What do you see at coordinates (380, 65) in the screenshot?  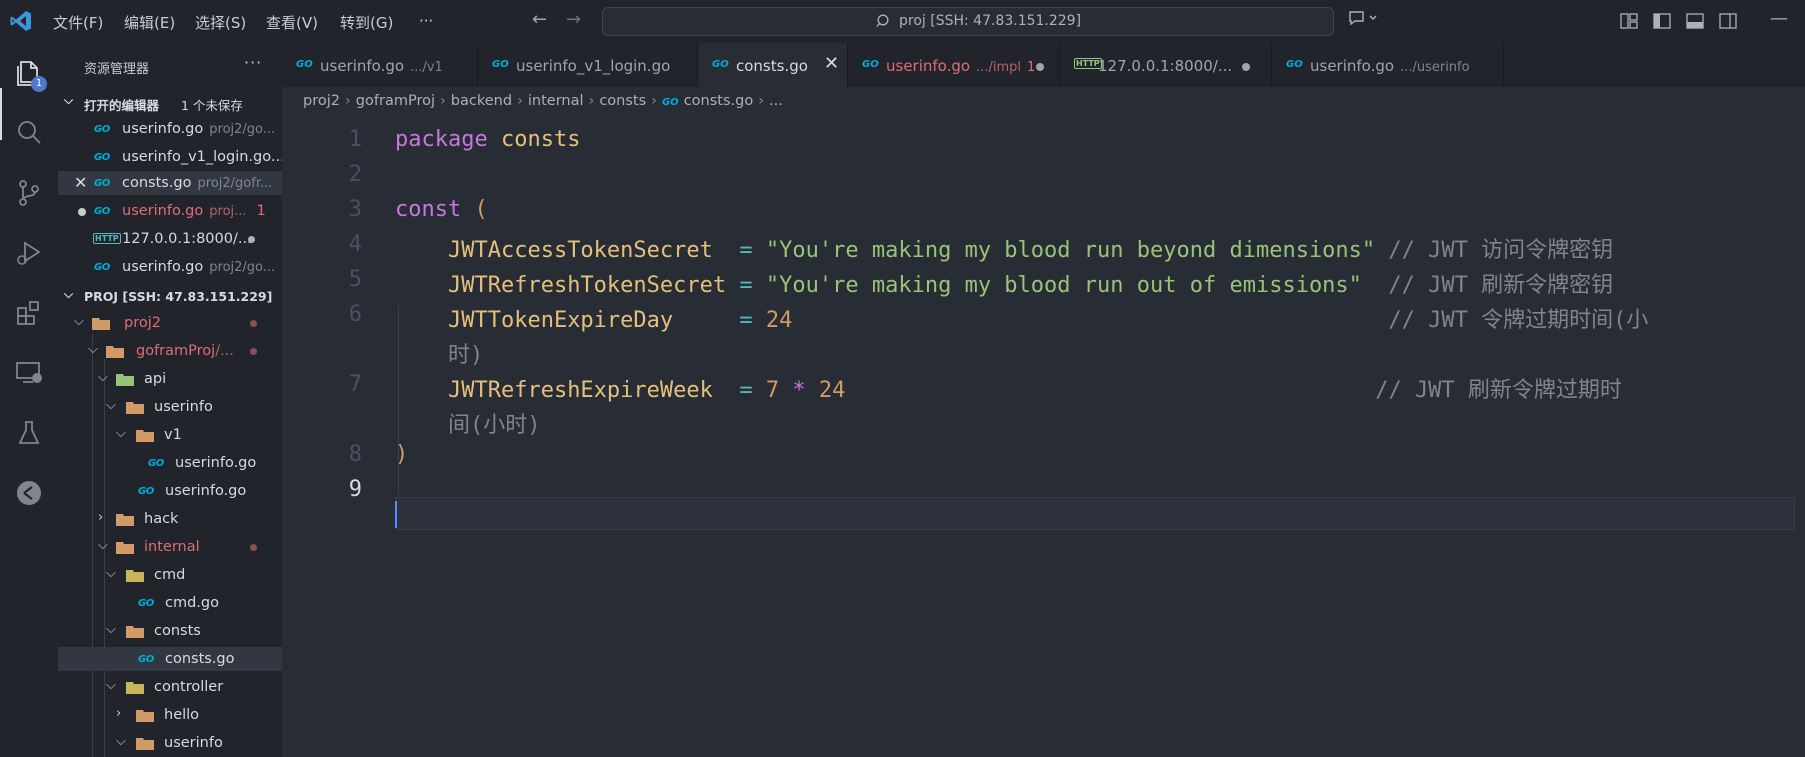 I see `tab-userinfo-v1: GO userinfo.go .../v1` at bounding box center [380, 65].